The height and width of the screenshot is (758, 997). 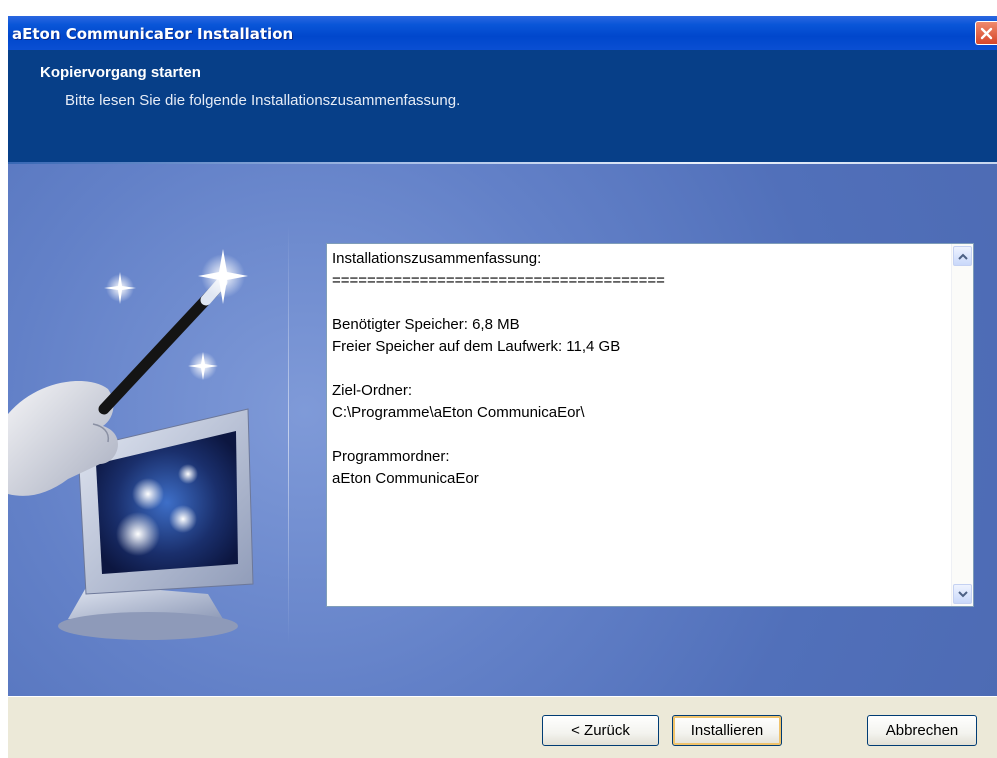 I want to click on close-icon, so click(x=986, y=33).